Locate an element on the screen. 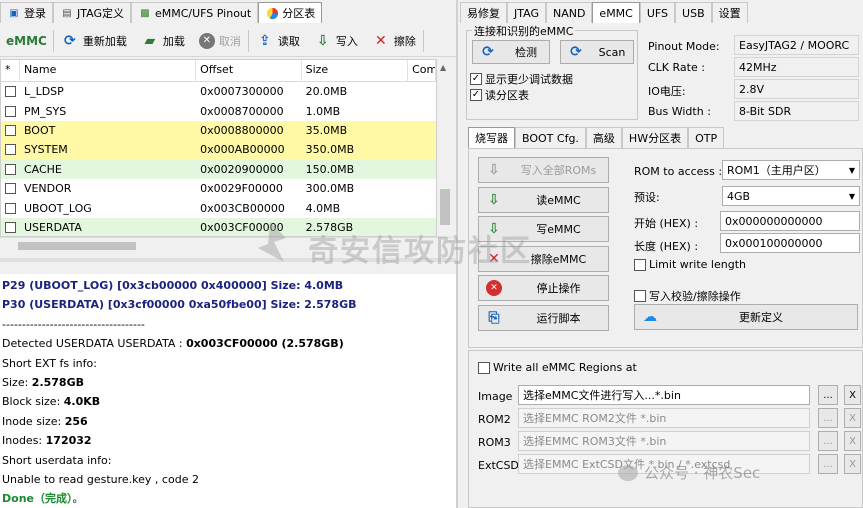  splitter is located at coordinates (228, 260).